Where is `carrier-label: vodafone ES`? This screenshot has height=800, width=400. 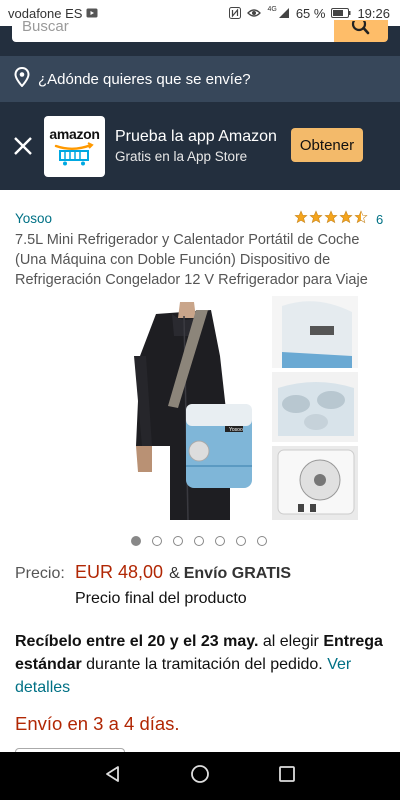
carrier-label: vodafone ES is located at coordinates (45, 13).